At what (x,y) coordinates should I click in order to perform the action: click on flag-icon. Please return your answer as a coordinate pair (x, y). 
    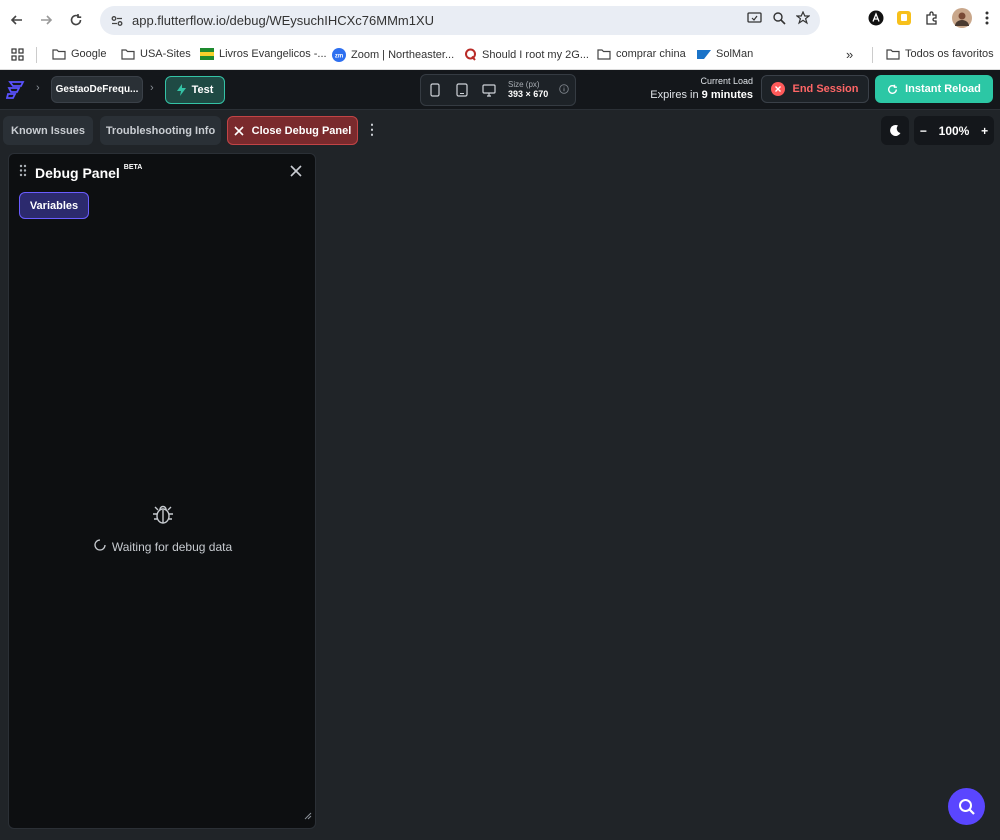
    Looking at the image, I should click on (207, 54).